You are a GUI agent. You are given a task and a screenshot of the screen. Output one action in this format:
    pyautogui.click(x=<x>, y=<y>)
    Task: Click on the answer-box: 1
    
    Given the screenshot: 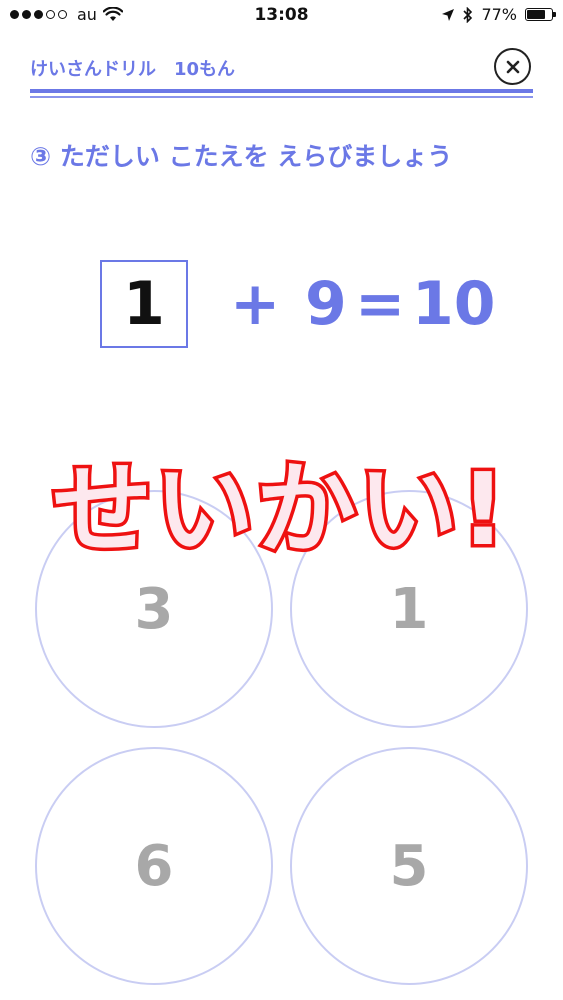 What is the action you would take?
    pyautogui.click(x=144, y=304)
    